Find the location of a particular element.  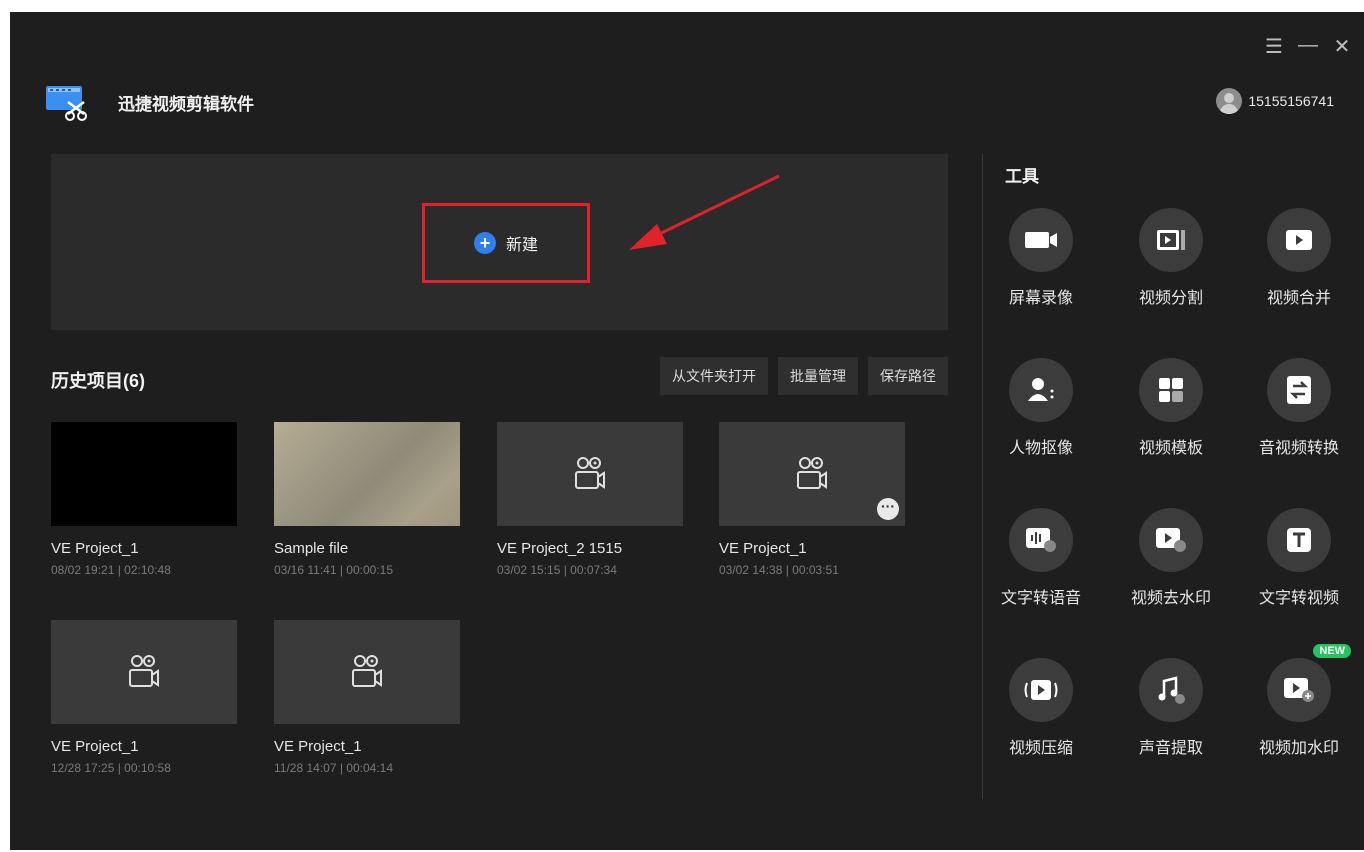

window-controls: ☰ — ✕ is located at coordinates (1308, 46).